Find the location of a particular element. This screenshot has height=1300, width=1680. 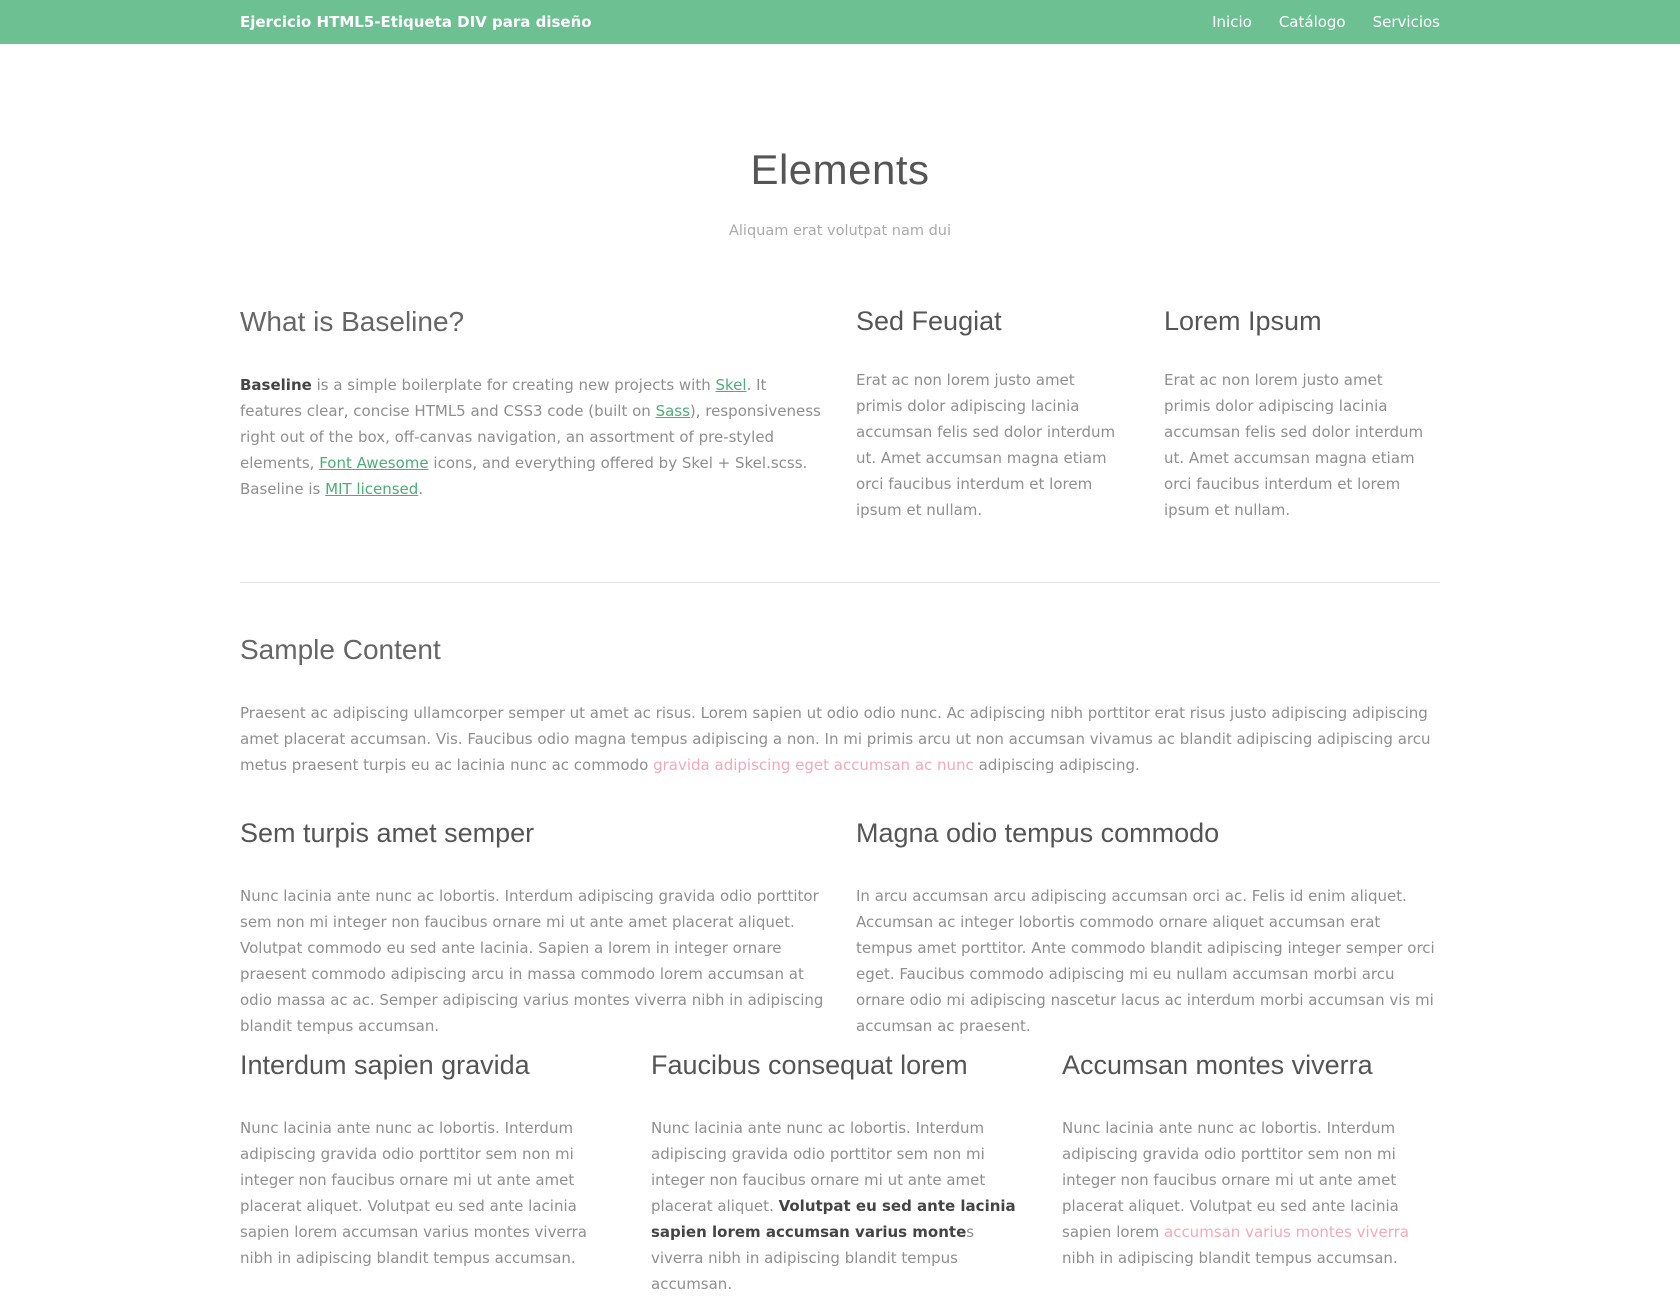

magna-odio-heading: Magna odio tempus commodo is located at coordinates (1038, 833).